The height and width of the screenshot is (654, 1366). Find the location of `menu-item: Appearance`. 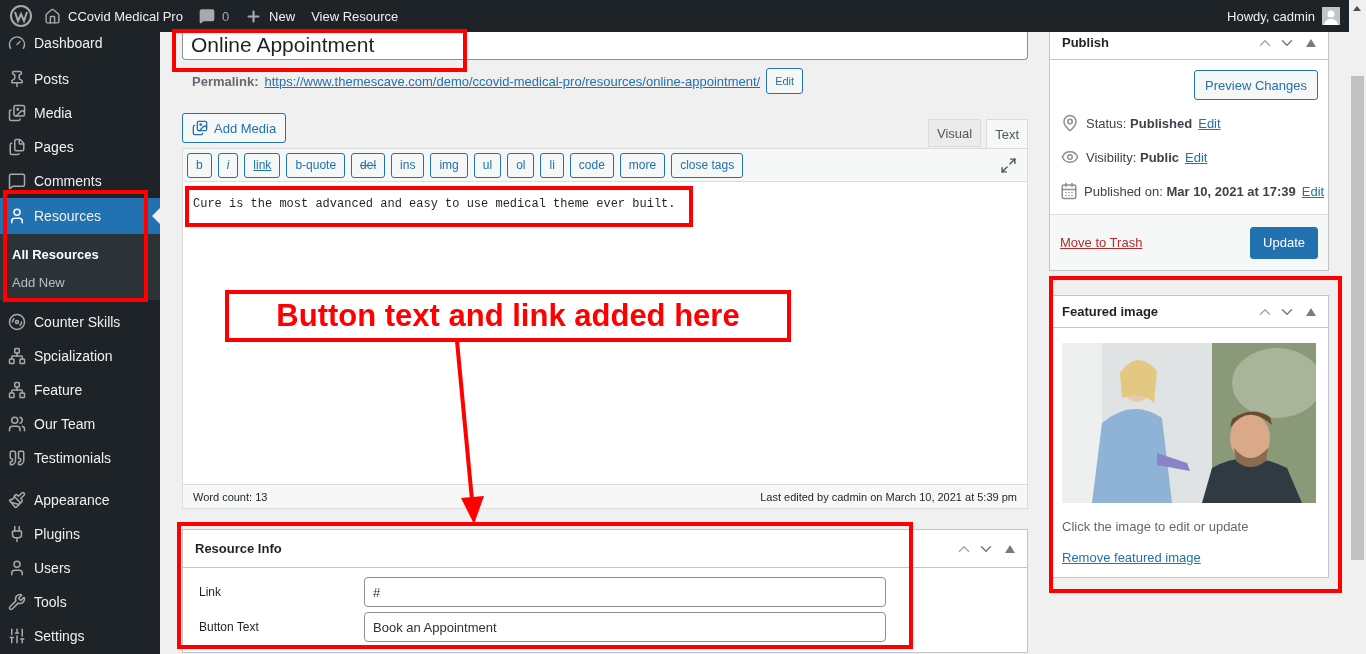

menu-item: Appearance is located at coordinates (80, 500).